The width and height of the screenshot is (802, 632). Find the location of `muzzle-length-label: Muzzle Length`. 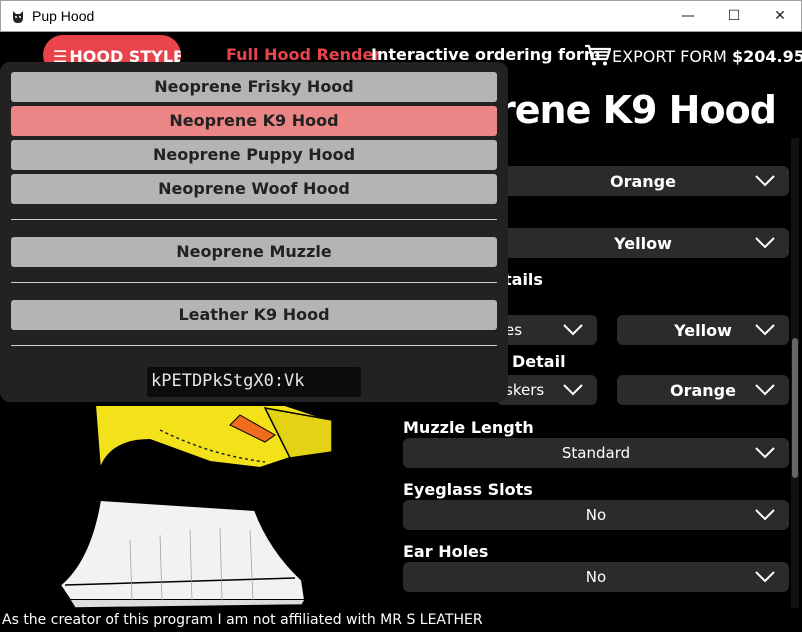

muzzle-length-label: Muzzle Length is located at coordinates (468, 427).